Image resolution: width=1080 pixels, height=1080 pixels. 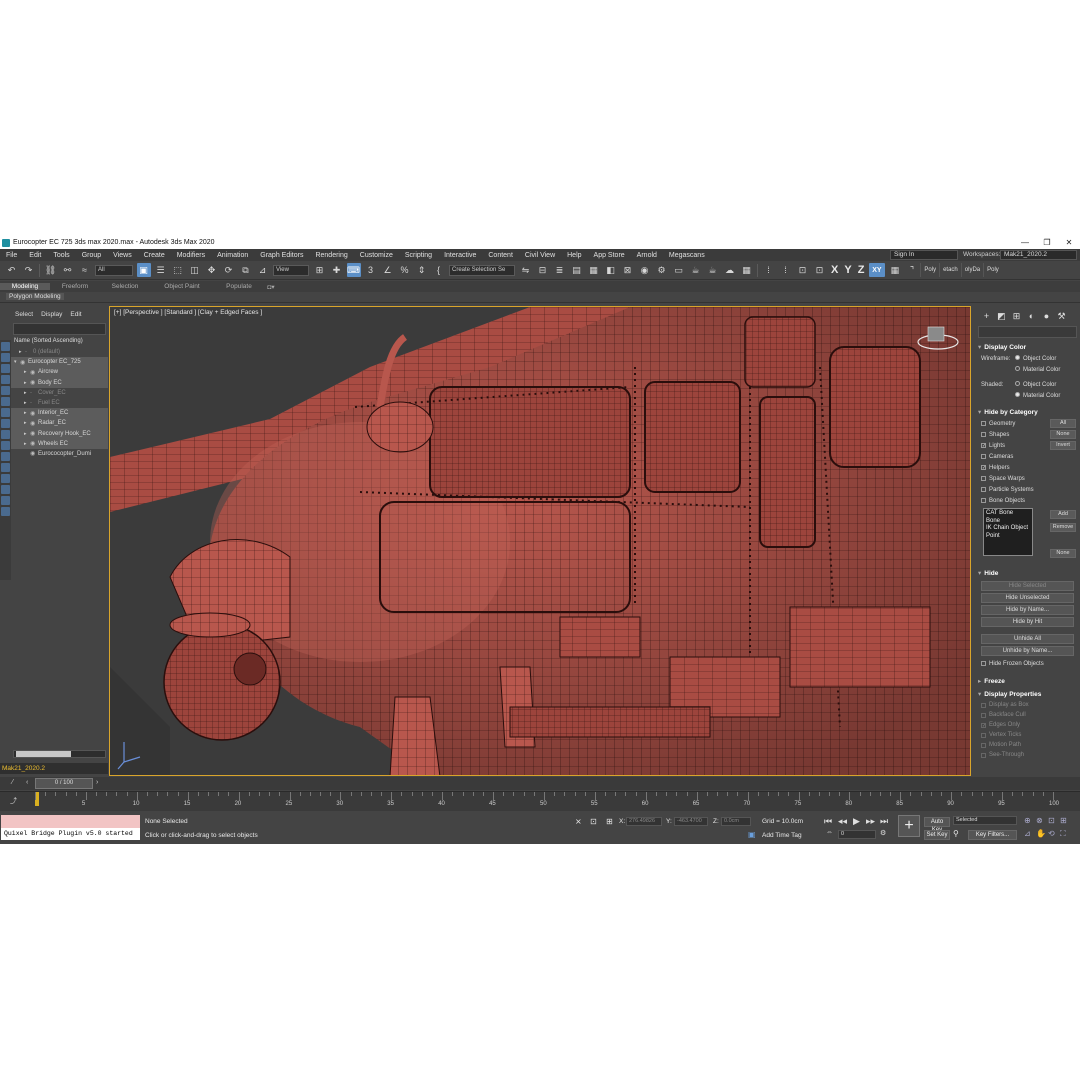 I want to click on explorer-menu-display: Display, so click(x=51, y=314).